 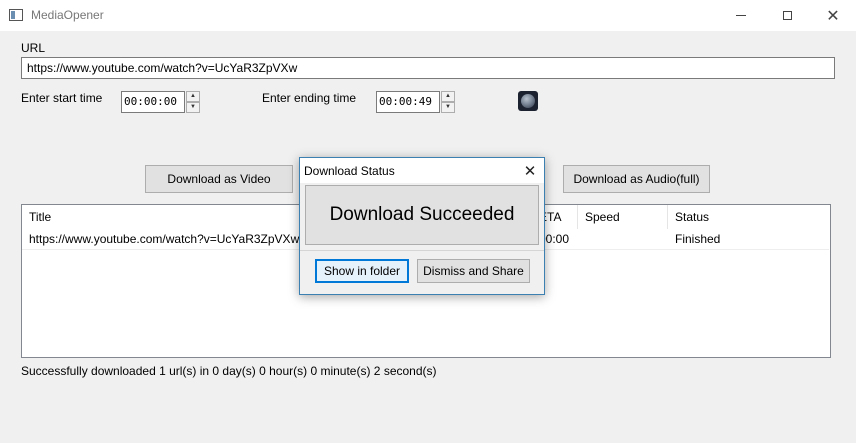 I want to click on dialog-close-button: ✕, so click(x=530, y=170).